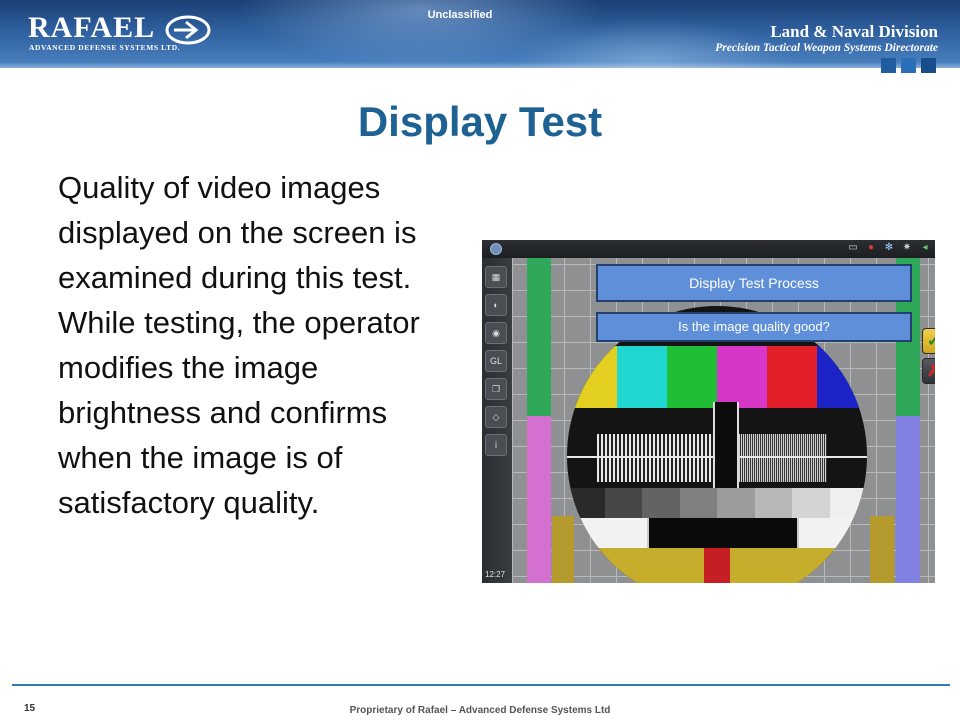  Describe the element at coordinates (908, 499) in the screenshot. I see `right-blue-bar` at that location.